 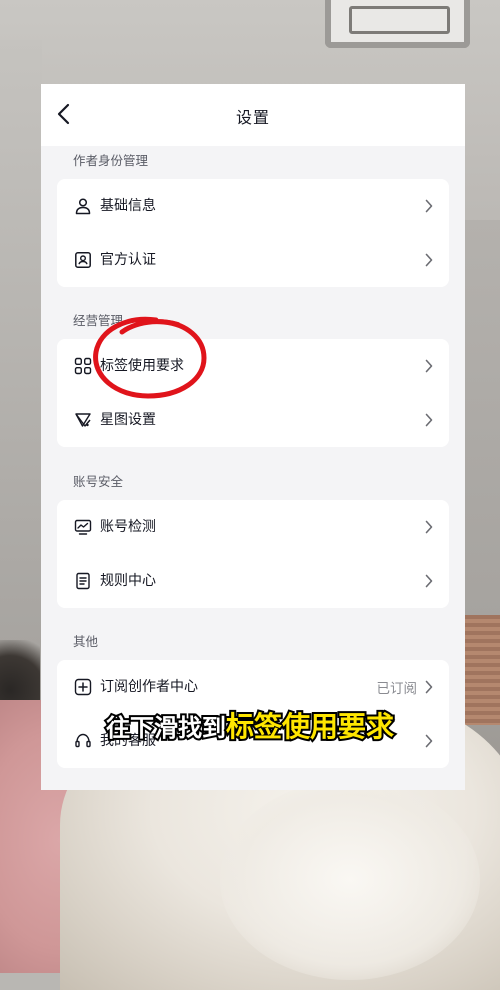 I want to click on settings-row-star-map: 星图设置, so click(x=253, y=420).